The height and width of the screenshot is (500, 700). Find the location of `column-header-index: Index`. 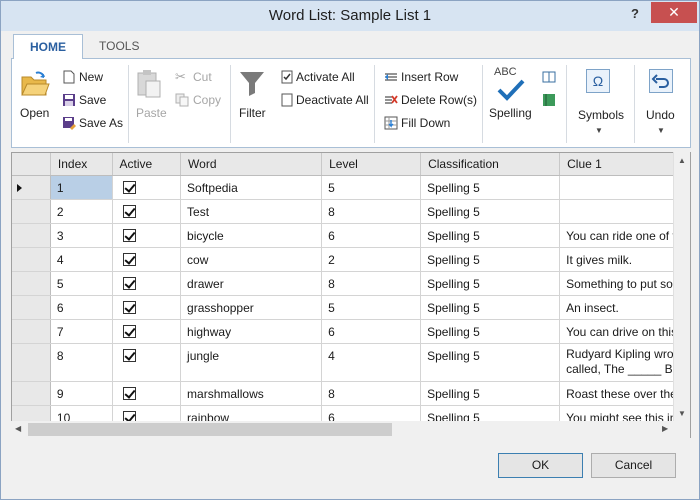

column-header-index: Index is located at coordinates (81, 164).